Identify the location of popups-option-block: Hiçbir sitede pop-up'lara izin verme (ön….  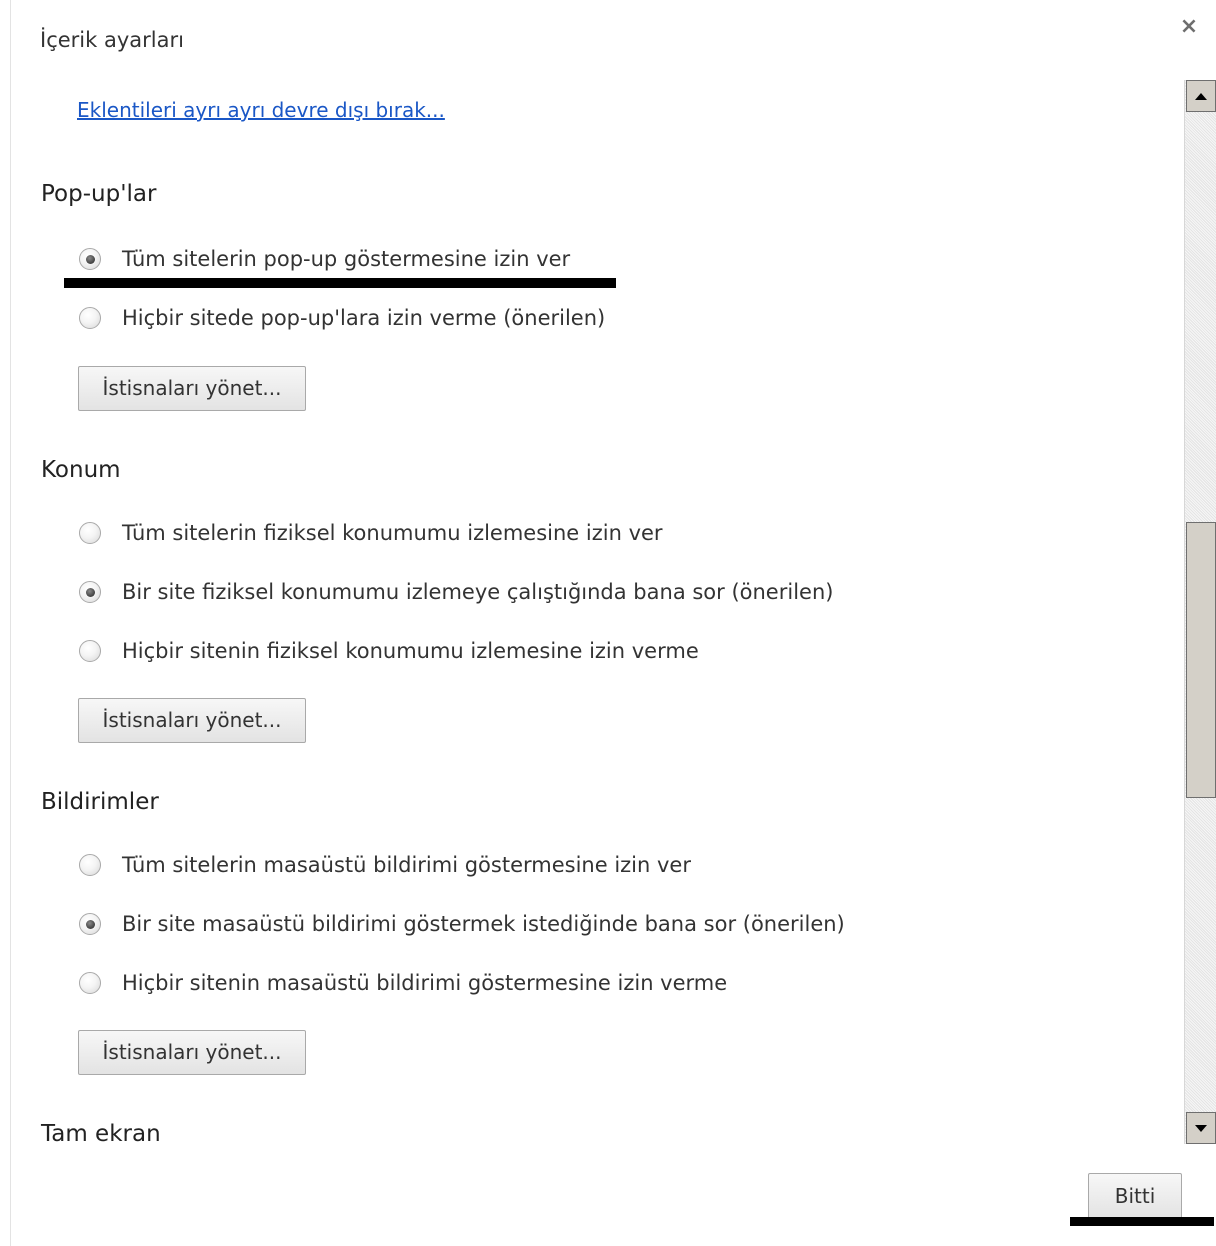
(342, 318).